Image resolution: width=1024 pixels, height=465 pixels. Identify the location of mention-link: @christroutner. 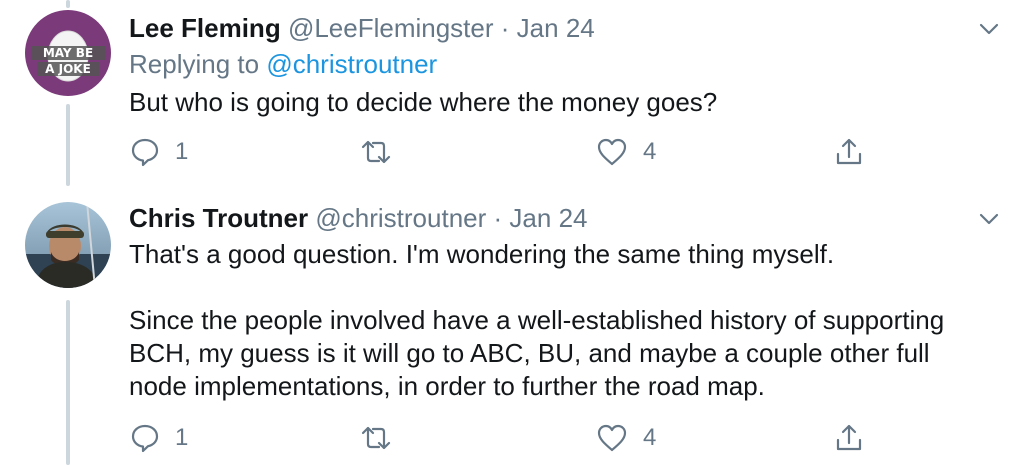
(351, 64).